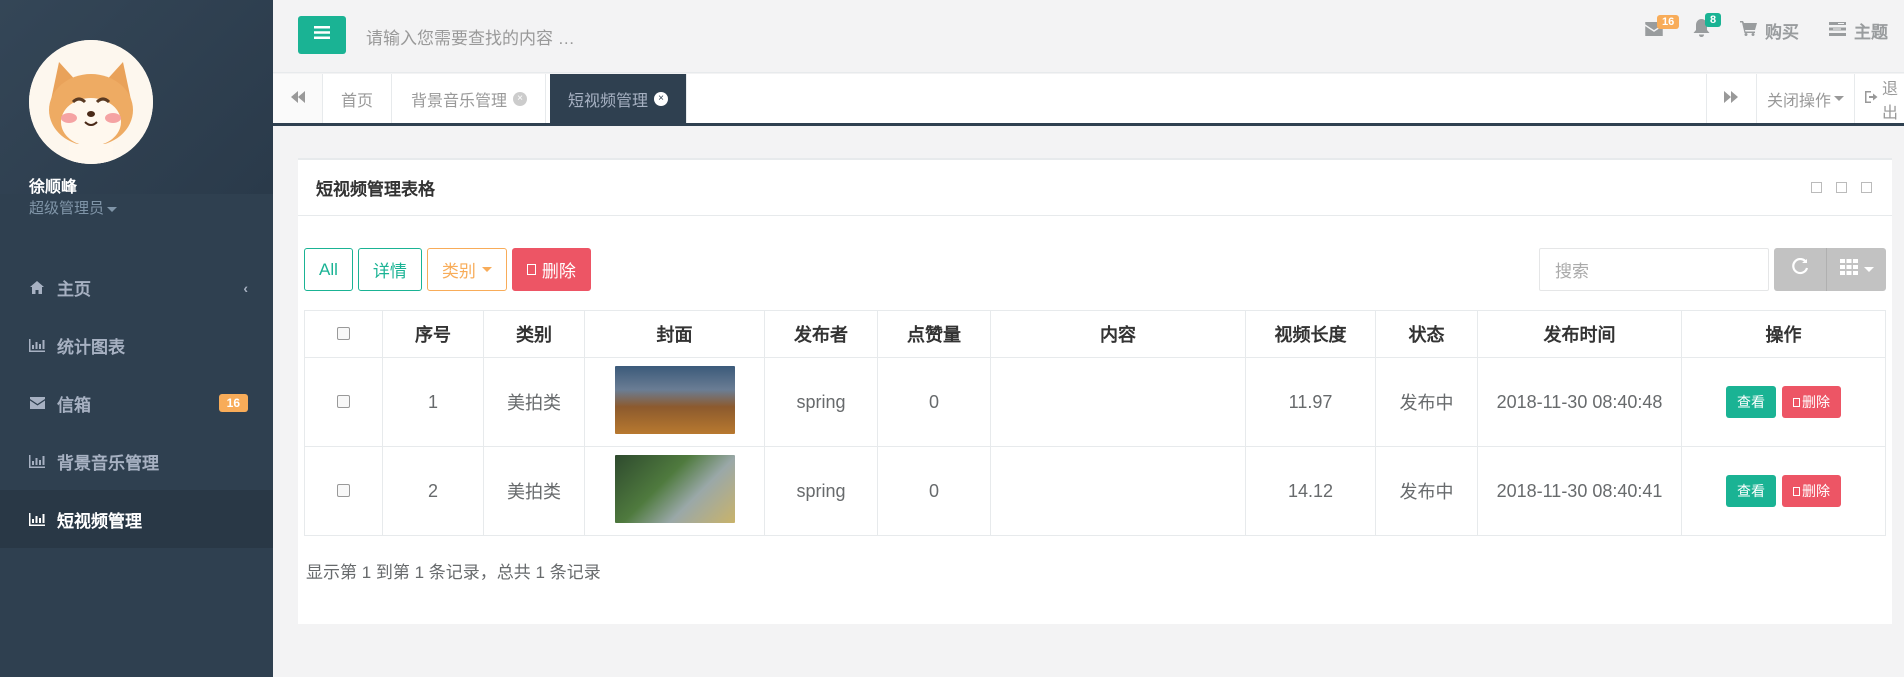  I want to click on double-chevron-right-icon, so click(1731, 99).